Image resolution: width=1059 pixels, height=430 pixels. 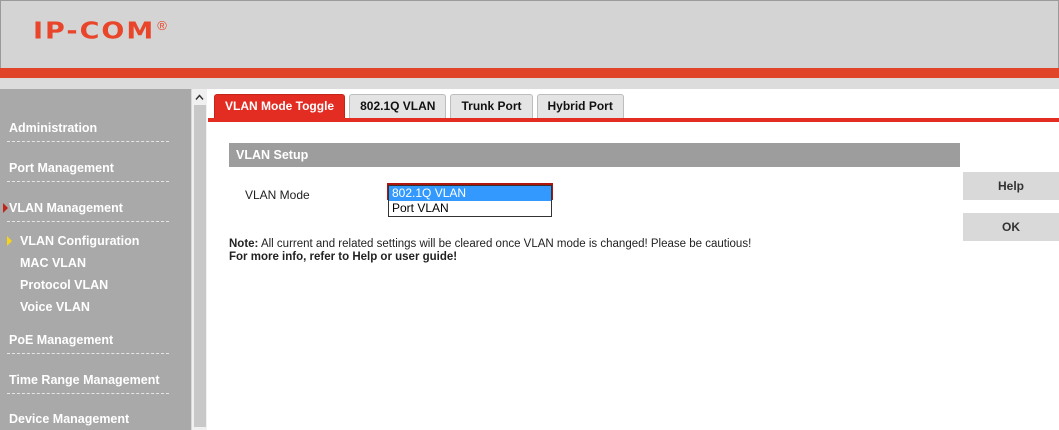 What do you see at coordinates (244, 244) in the screenshot?
I see `note-prefix: Note:` at bounding box center [244, 244].